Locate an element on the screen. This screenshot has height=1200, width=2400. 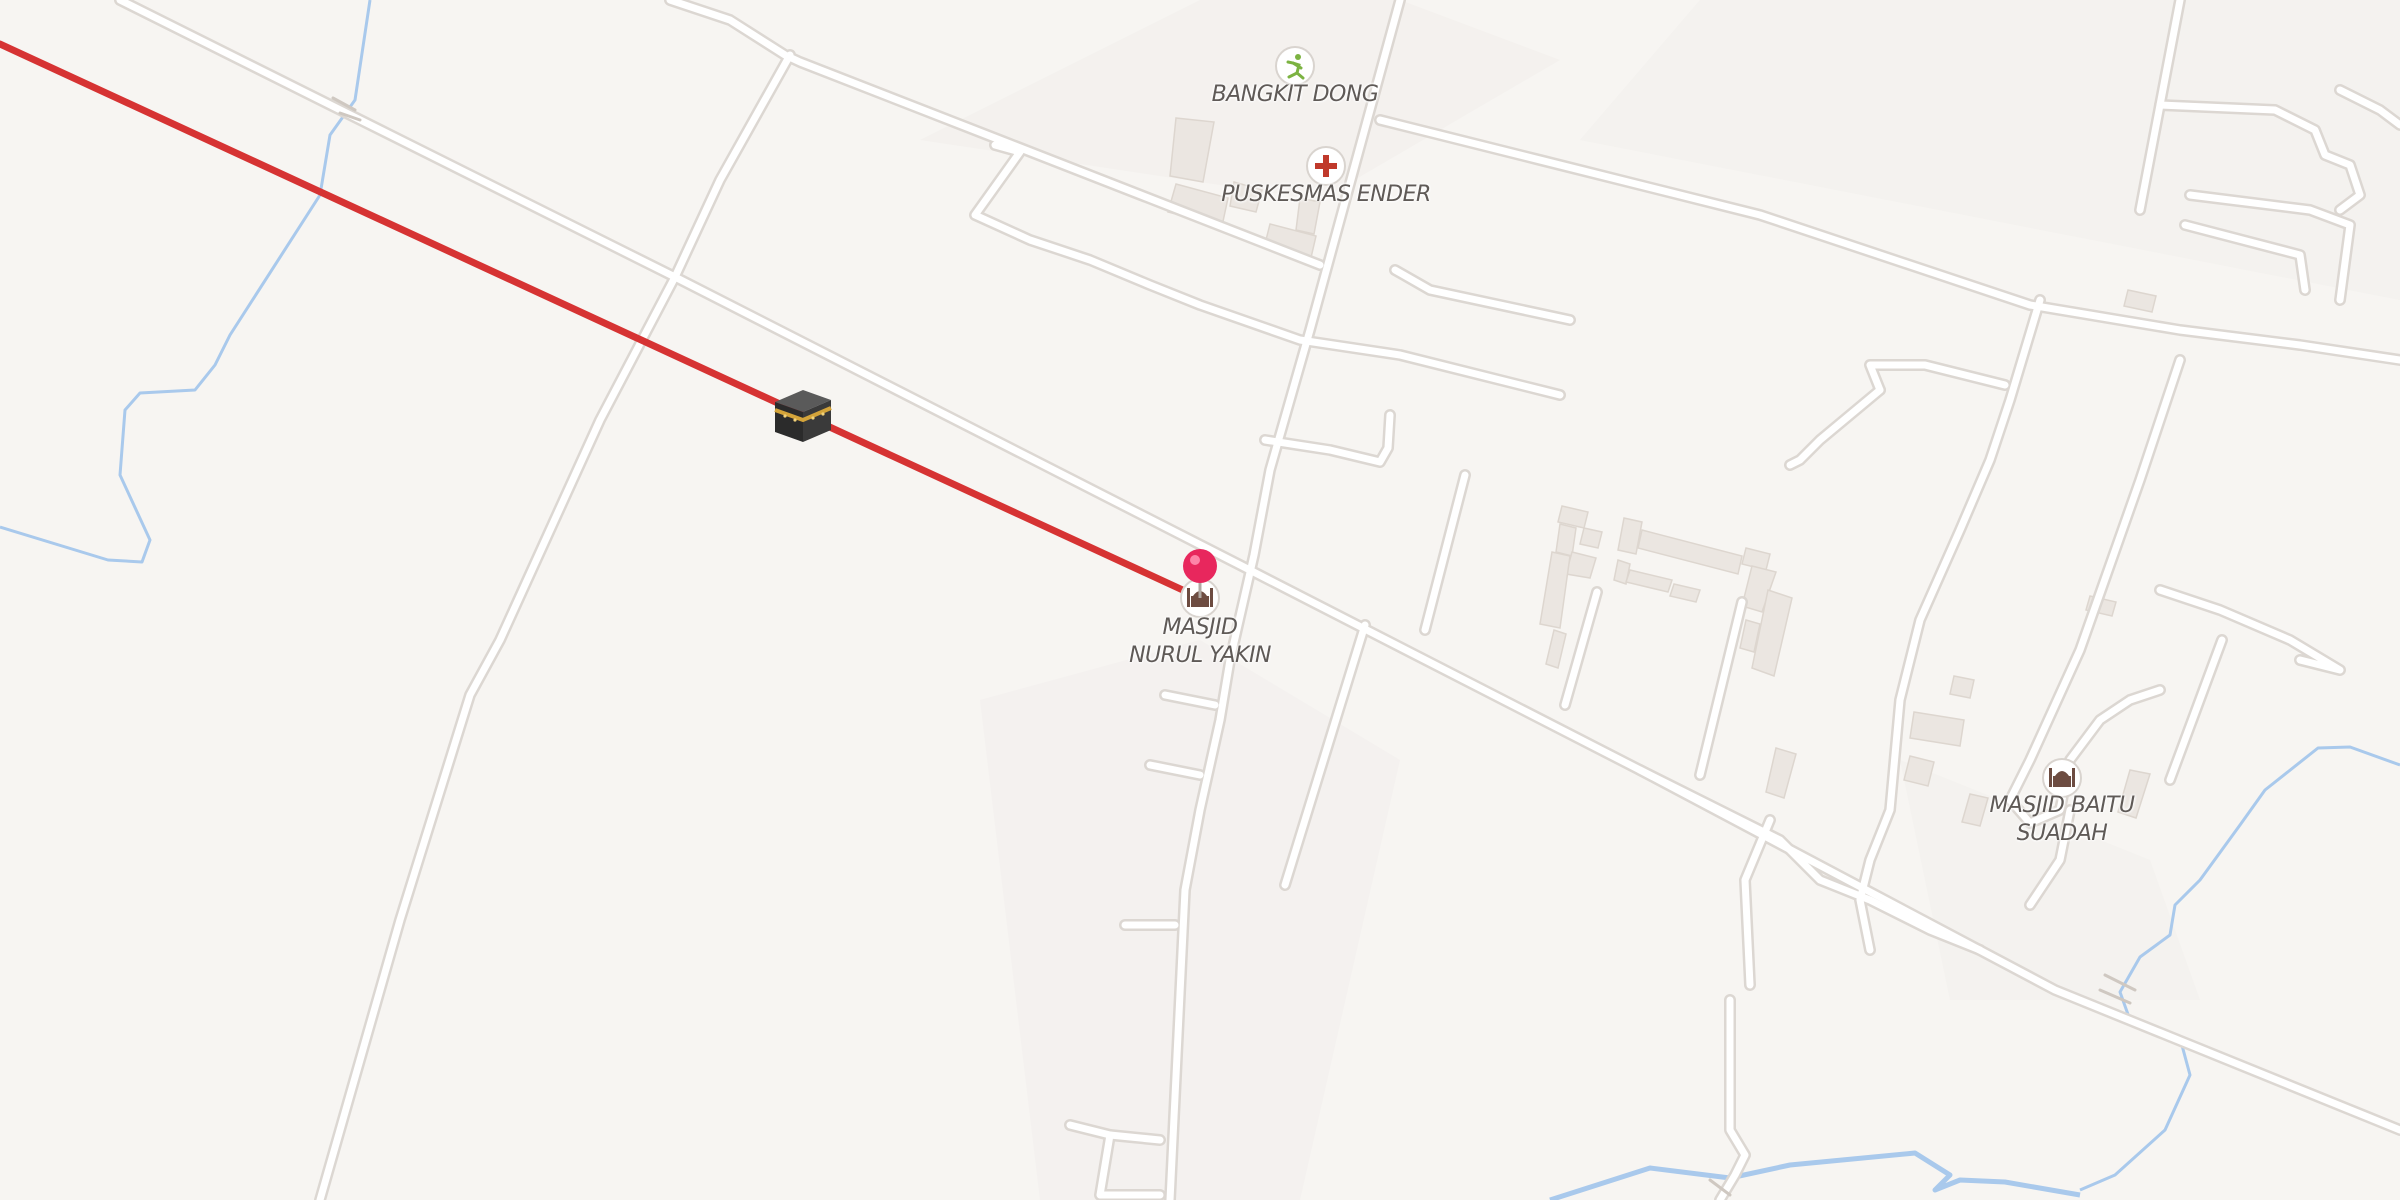
poi-bangkit-dong-icon is located at coordinates (1295, 66).